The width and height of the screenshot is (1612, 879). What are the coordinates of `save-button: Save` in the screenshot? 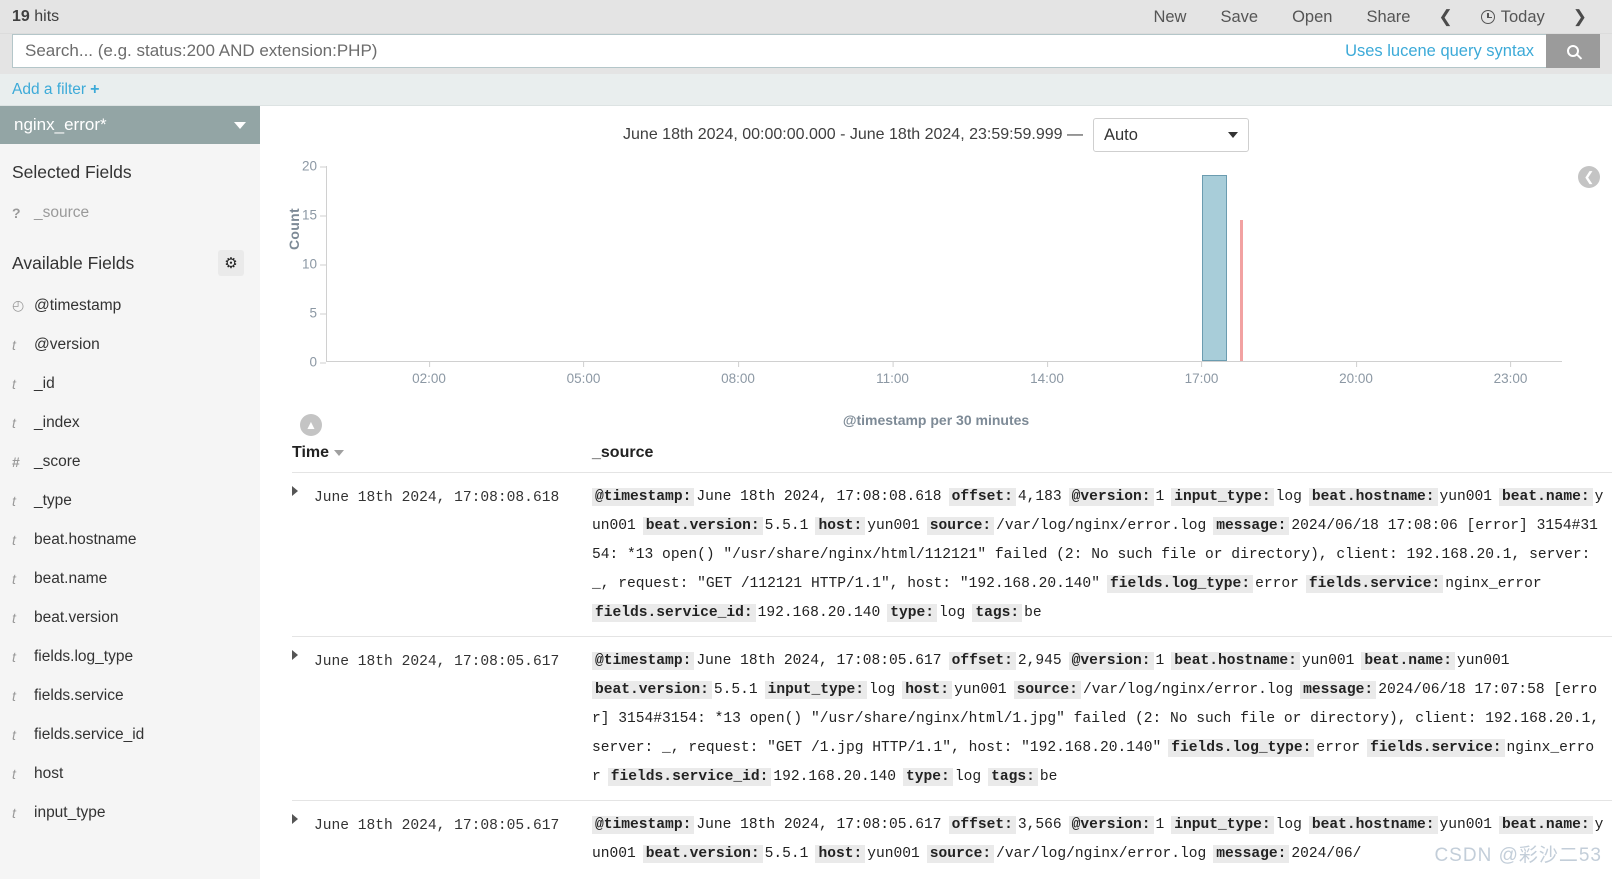 It's located at (1239, 17).